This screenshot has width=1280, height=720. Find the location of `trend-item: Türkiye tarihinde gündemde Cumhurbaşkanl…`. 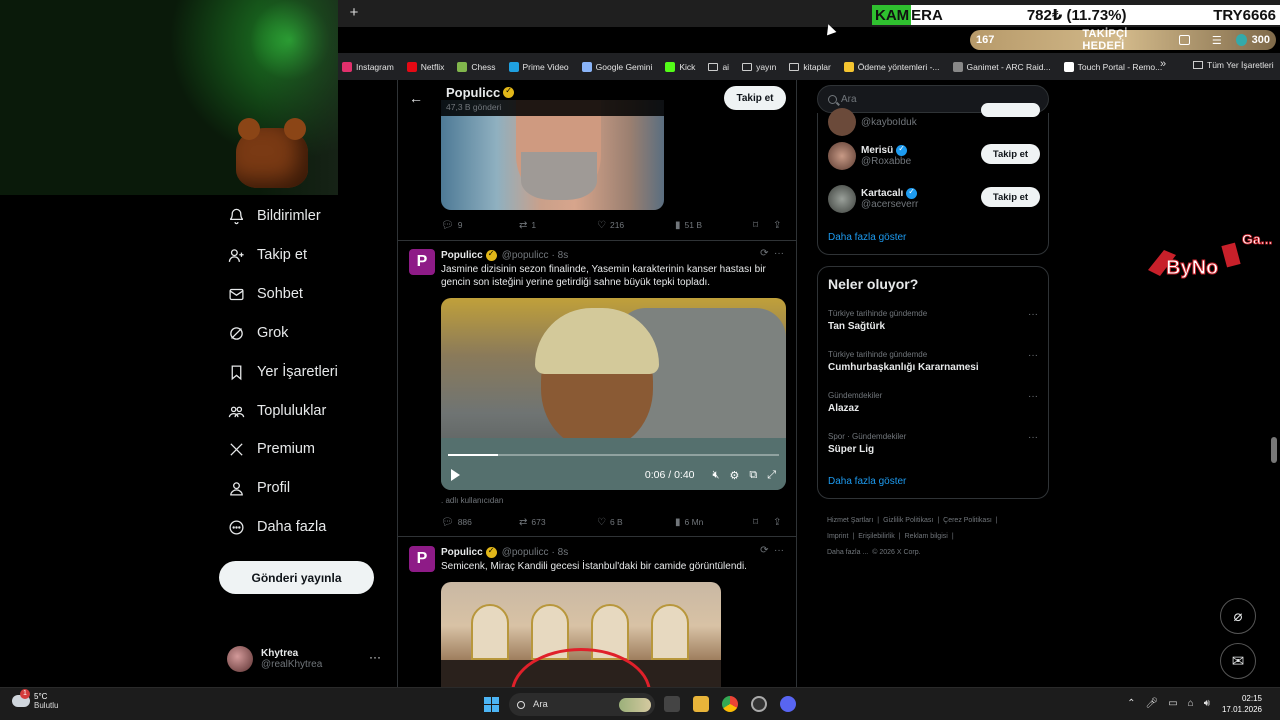

trend-item: Türkiye tarihinde gündemde Cumhurbaşkanl… is located at coordinates (934, 361).